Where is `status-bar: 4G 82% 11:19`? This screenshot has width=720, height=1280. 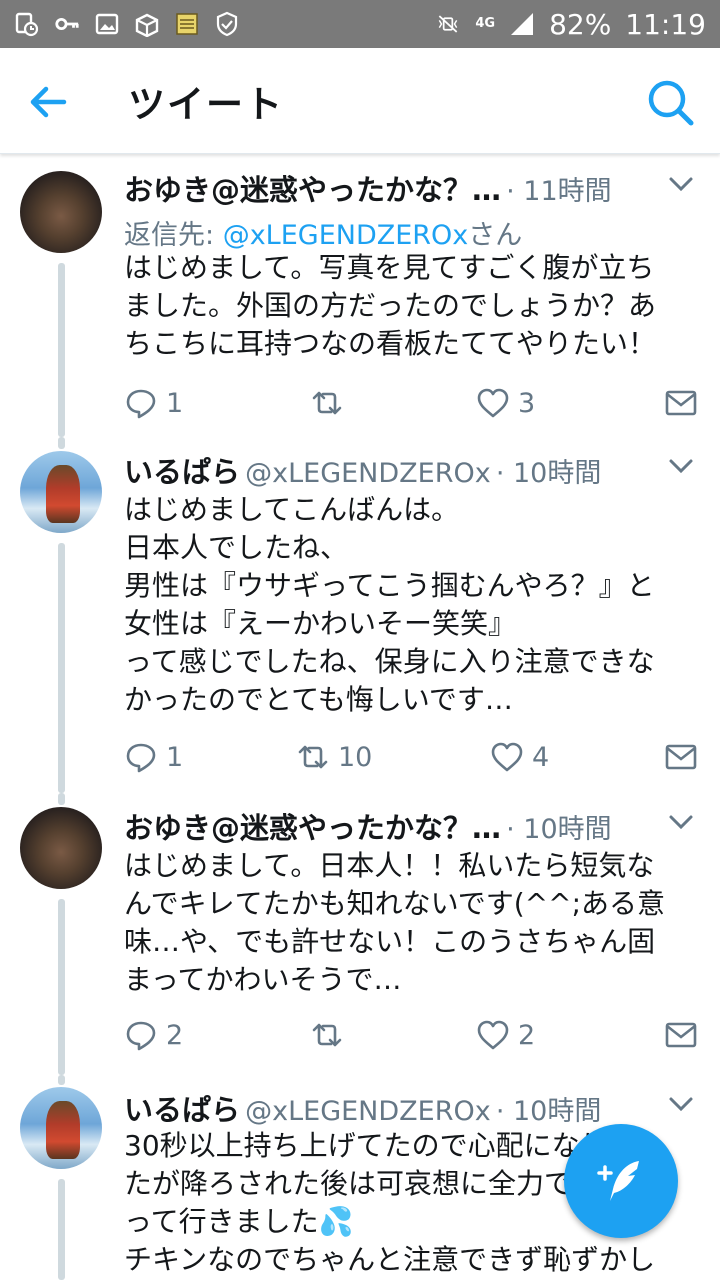 status-bar: 4G 82% 11:19 is located at coordinates (360, 24).